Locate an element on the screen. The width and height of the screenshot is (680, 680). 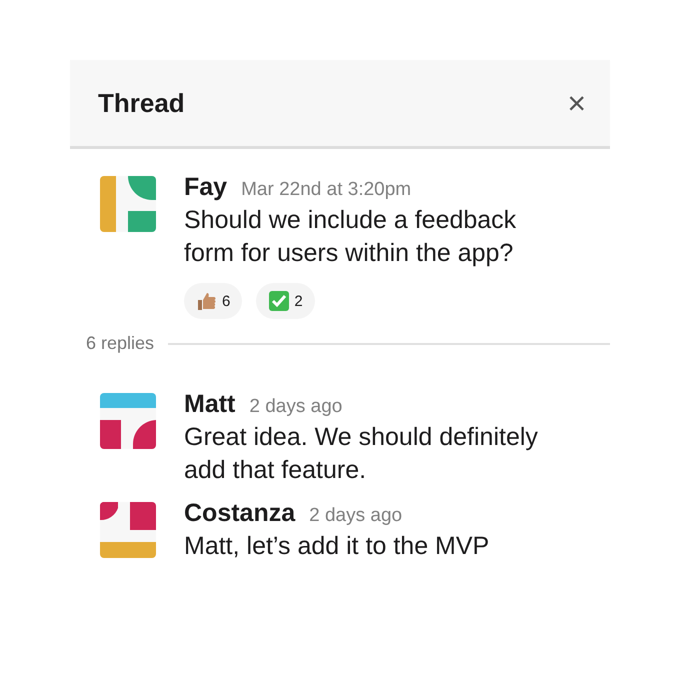
user-name: Matt is located at coordinates (210, 404).